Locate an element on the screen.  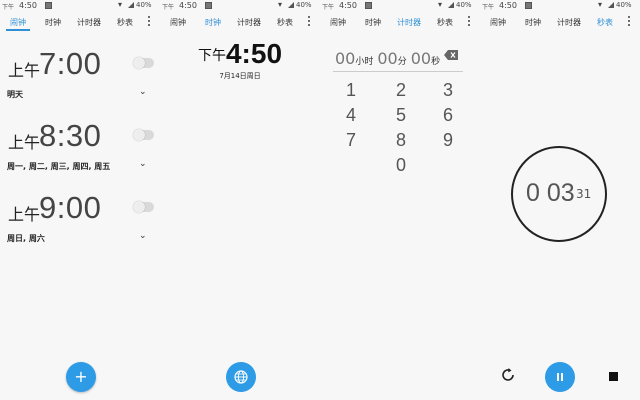
keypad-key-7: 7 is located at coordinates (351, 140).